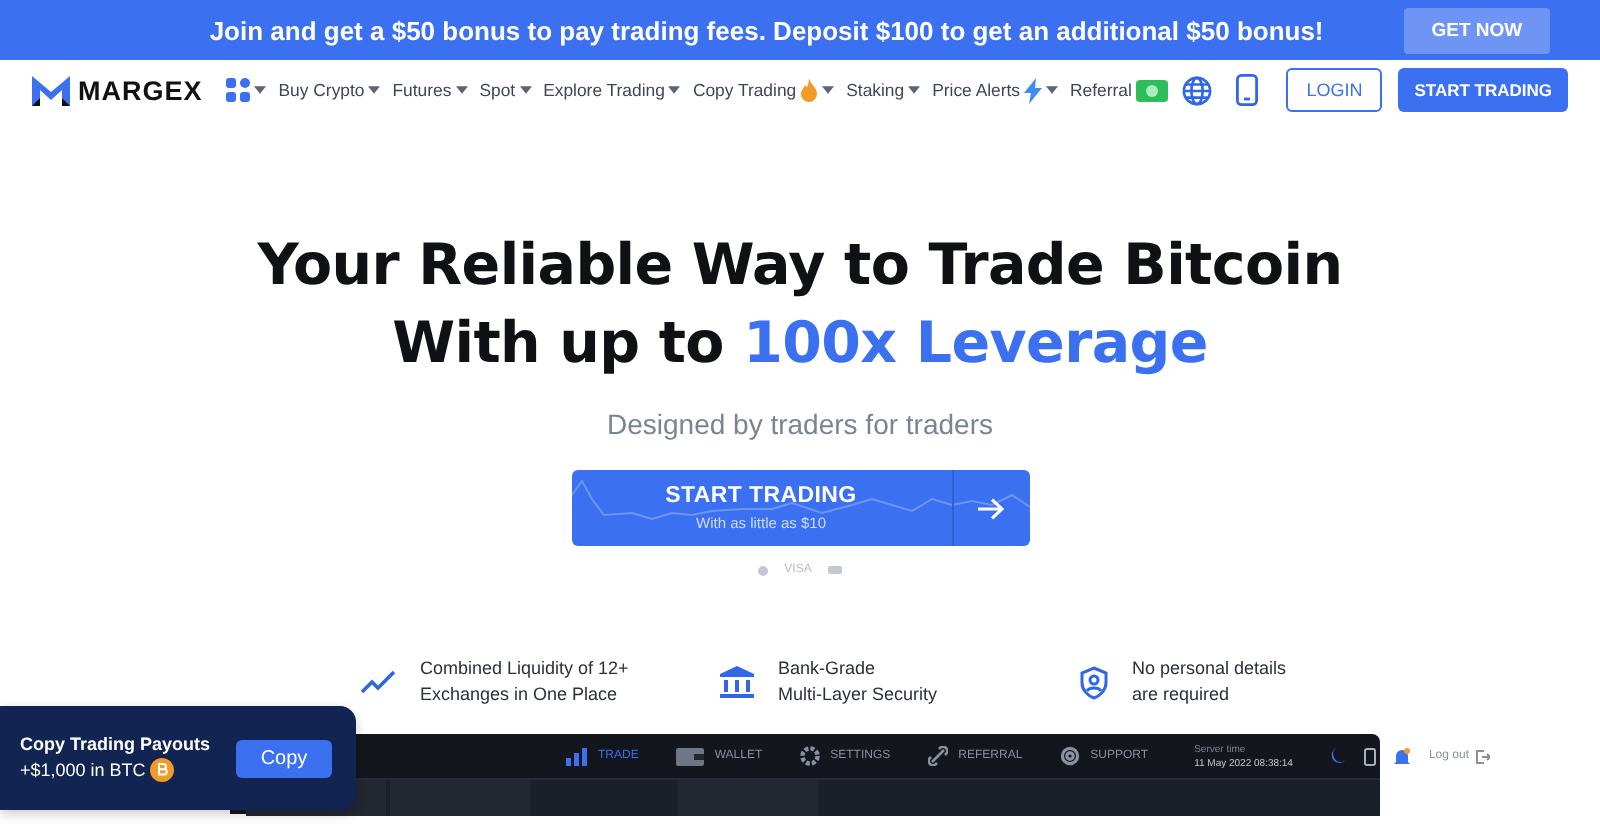  I want to click on nav-link: Explore Trading, so click(604, 90).